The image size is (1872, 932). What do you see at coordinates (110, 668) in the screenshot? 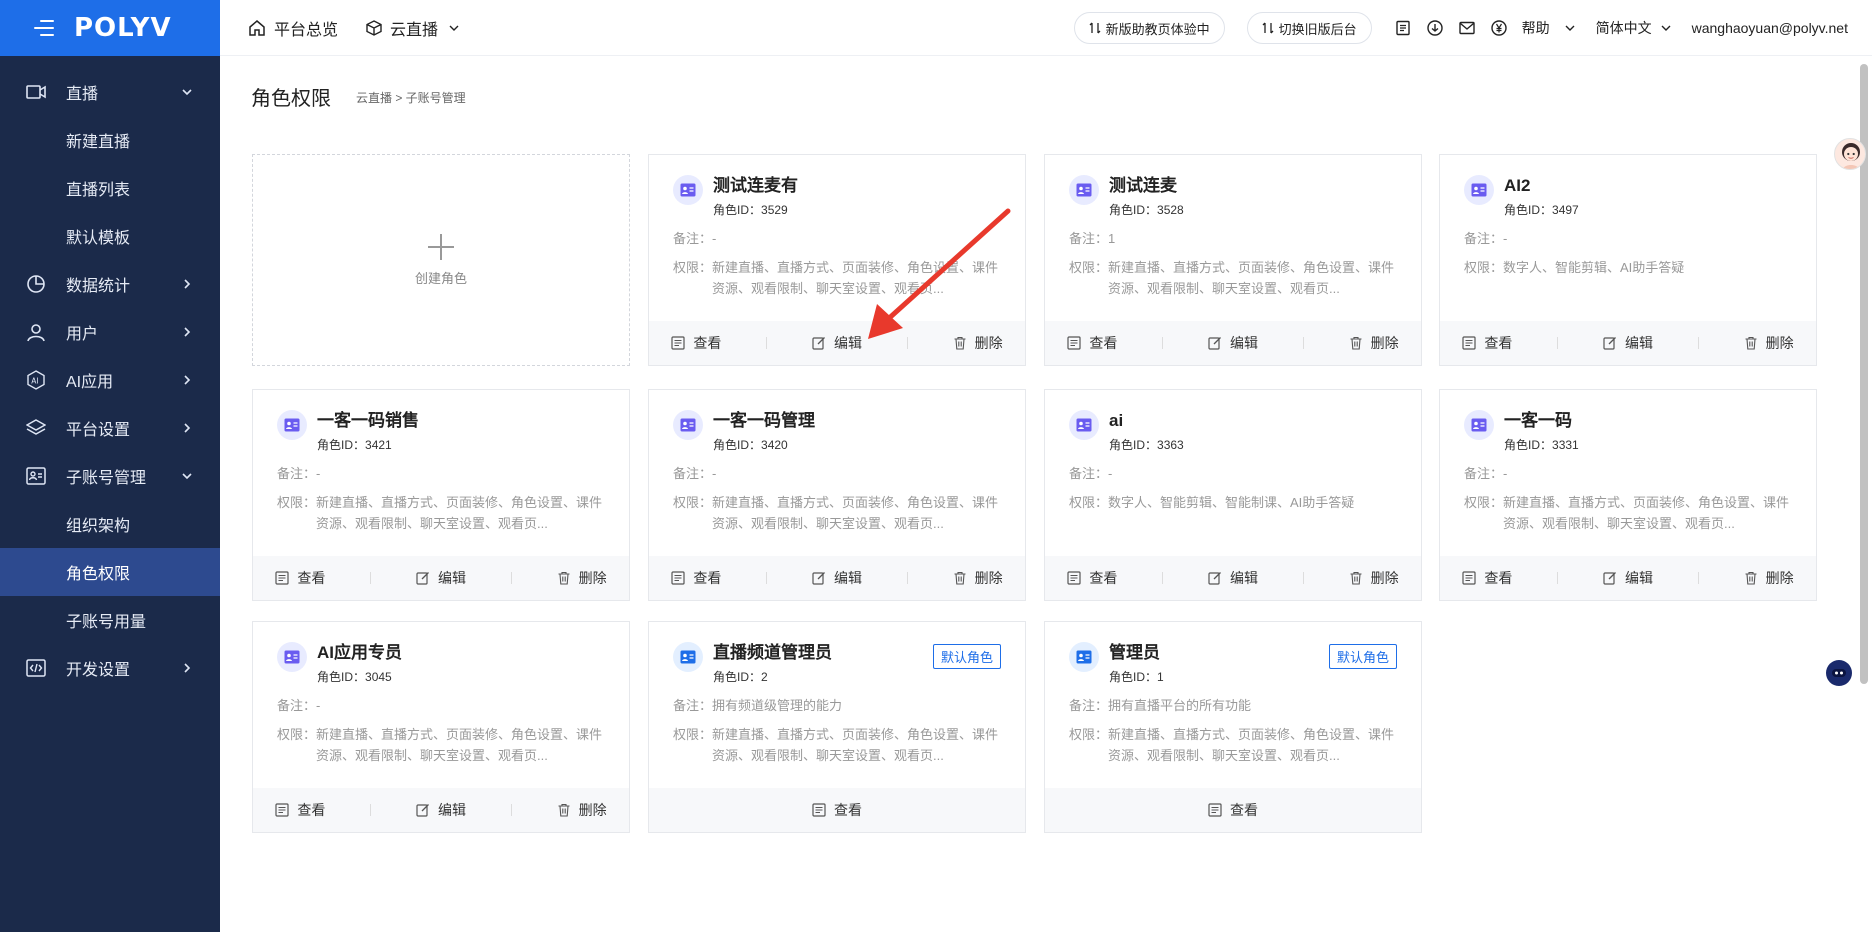
I see `sidebar-item-dev-settings: 开发设置` at bounding box center [110, 668].